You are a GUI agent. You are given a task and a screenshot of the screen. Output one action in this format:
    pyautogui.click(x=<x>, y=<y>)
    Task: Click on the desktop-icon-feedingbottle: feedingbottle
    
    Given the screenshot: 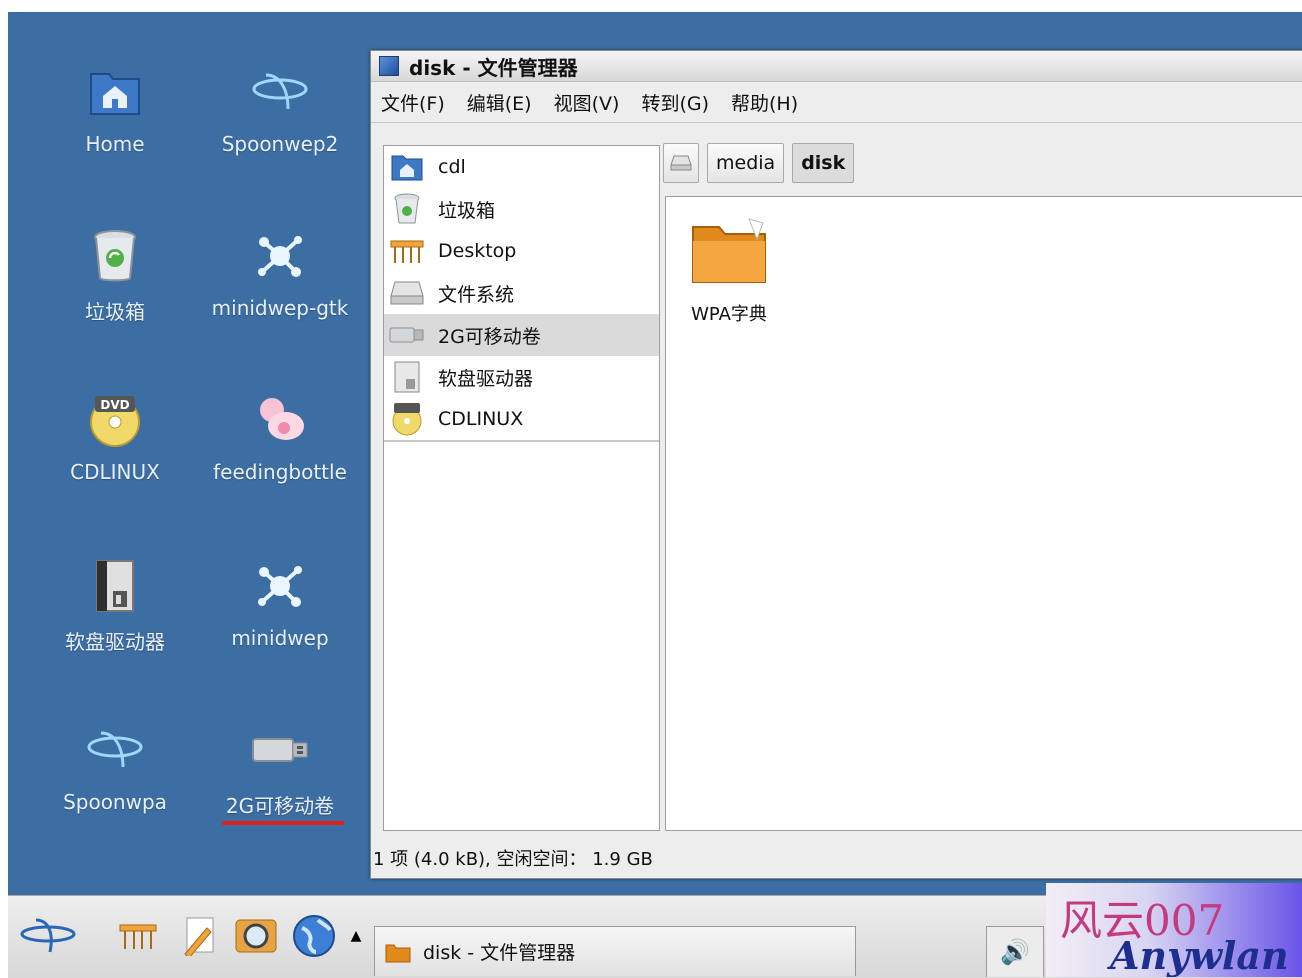 What is the action you would take?
    pyautogui.click(x=280, y=437)
    